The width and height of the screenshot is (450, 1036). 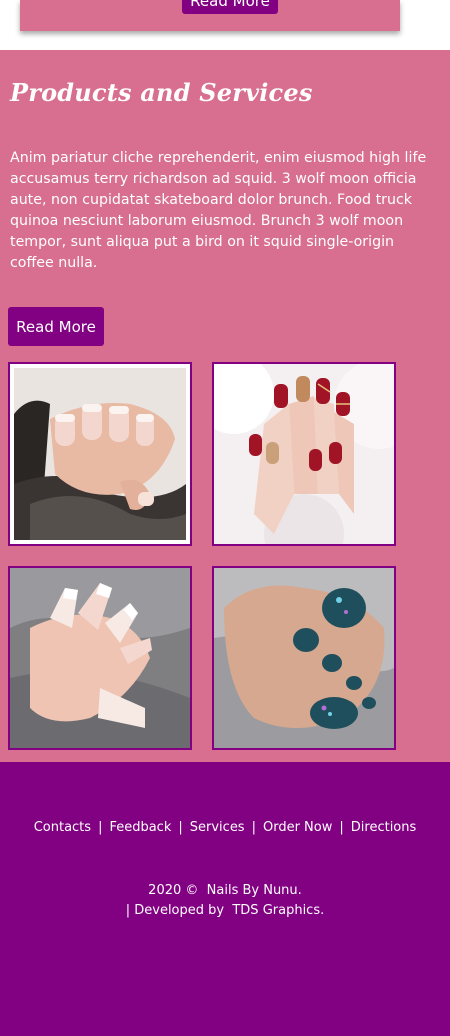 I want to click on read-more-button: Read More, so click(x=56, y=326).